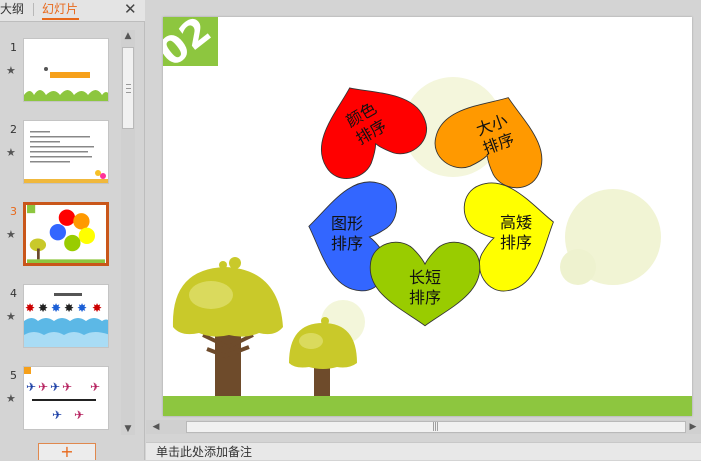 This screenshot has width=701, height=461. I want to click on slide-number: 4, so click(13, 293).